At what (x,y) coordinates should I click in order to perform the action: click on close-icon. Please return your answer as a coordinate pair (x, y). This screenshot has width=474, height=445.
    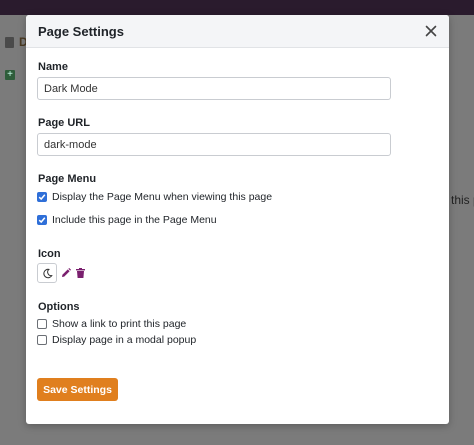
    Looking at the image, I should click on (431, 31).